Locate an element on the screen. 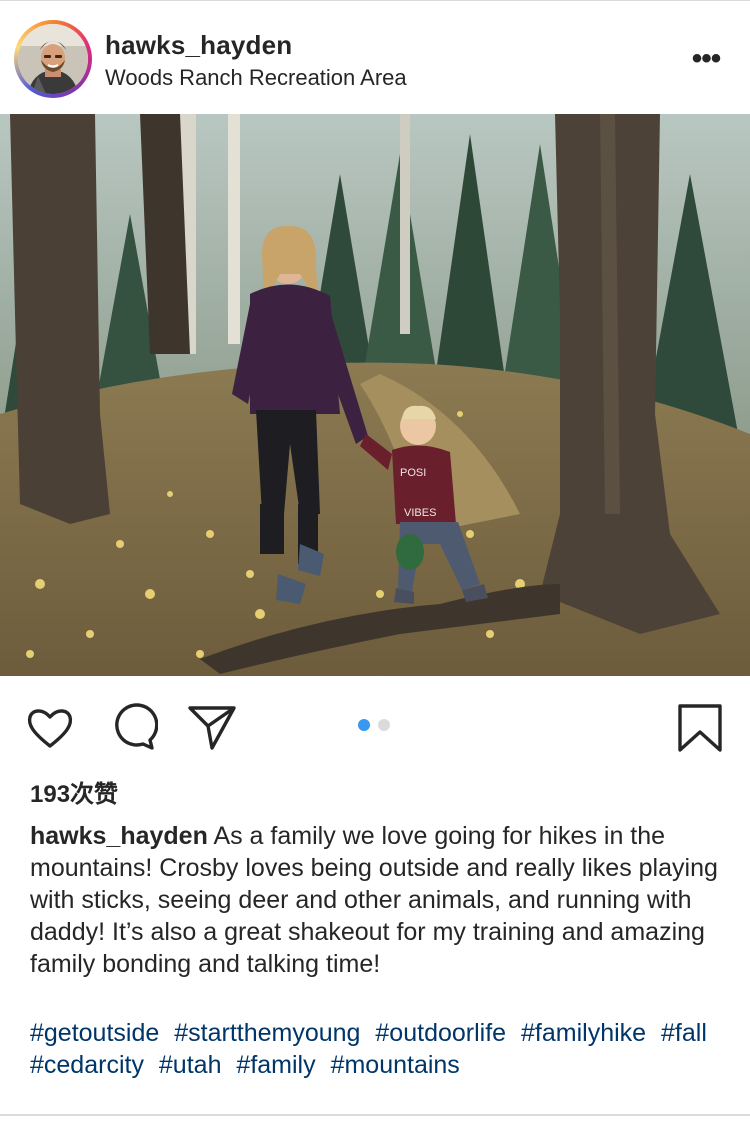 The height and width of the screenshot is (1122, 750). avatar-image is located at coordinates (53, 59).